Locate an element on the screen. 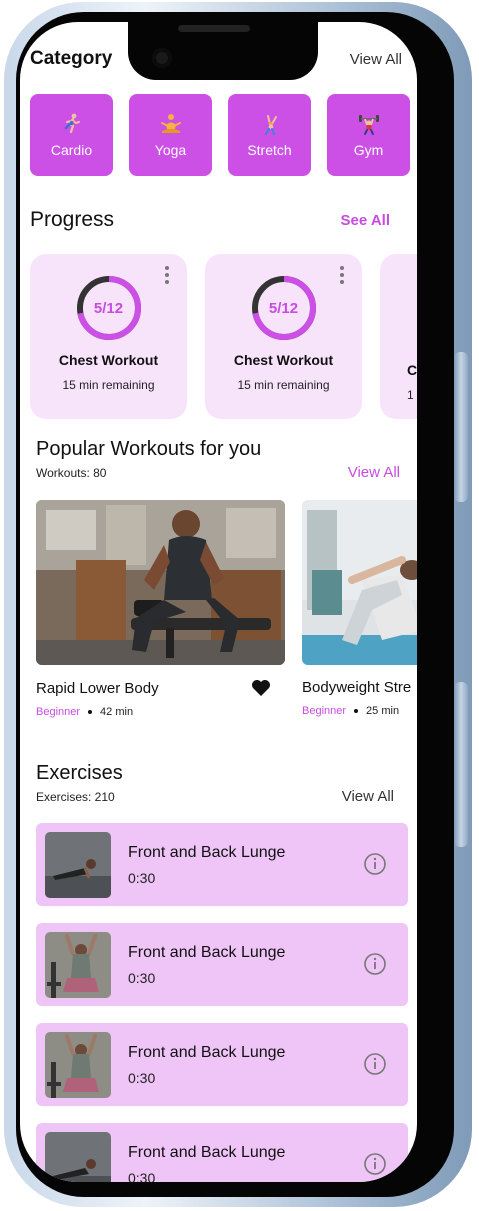  workout-card: Bodyweight Stre Beginner 25 min is located at coordinates (359, 609).